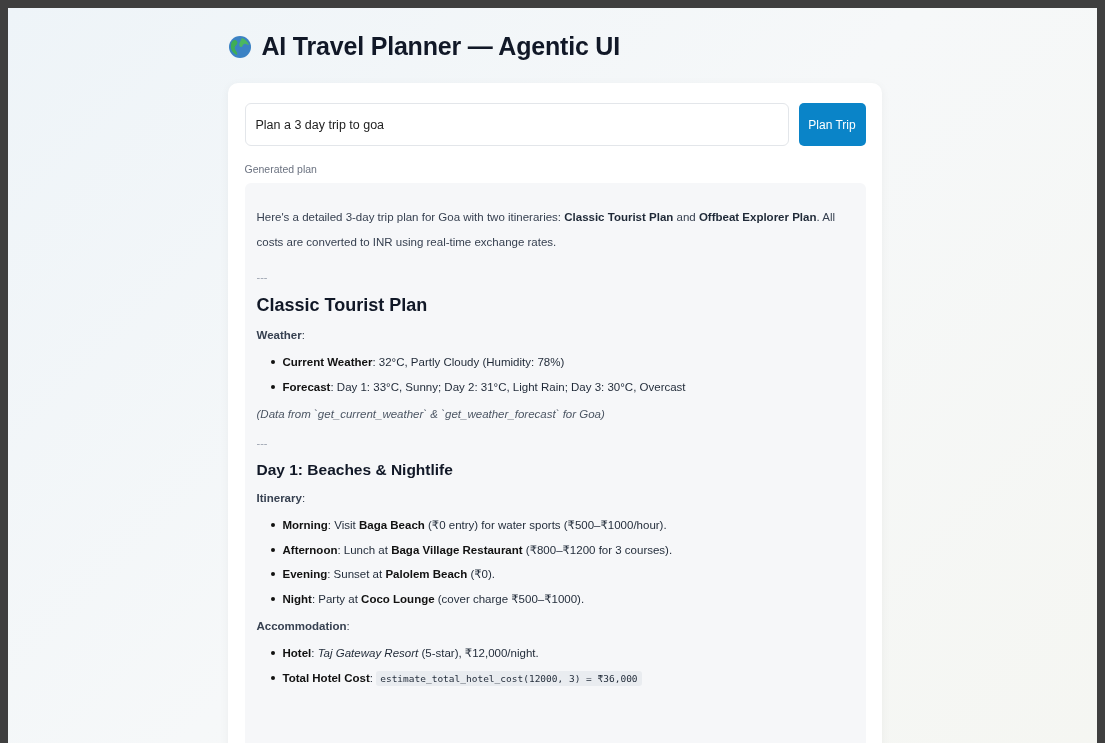 The image size is (1105, 743). Describe the element at coordinates (388, 574) in the screenshot. I see `list-item-text: Evening: Sunset at Palolem Beach (₹0).` at that location.